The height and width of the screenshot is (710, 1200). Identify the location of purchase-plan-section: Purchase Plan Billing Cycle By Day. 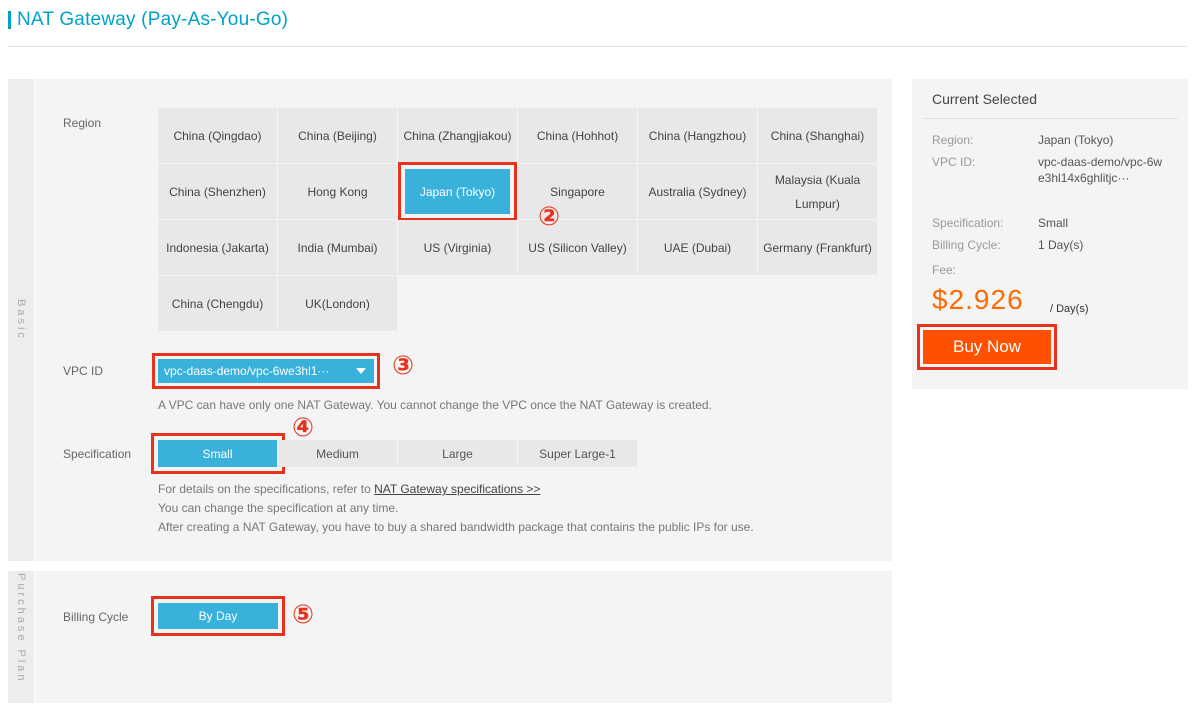
(450, 637).